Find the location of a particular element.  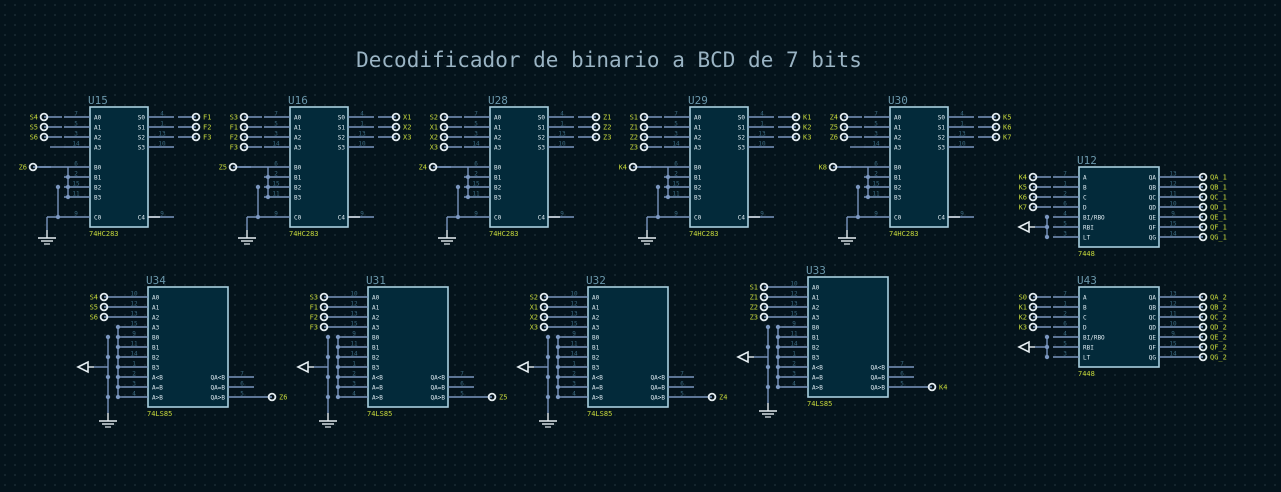

pin-name: D is located at coordinates (1085, 328).